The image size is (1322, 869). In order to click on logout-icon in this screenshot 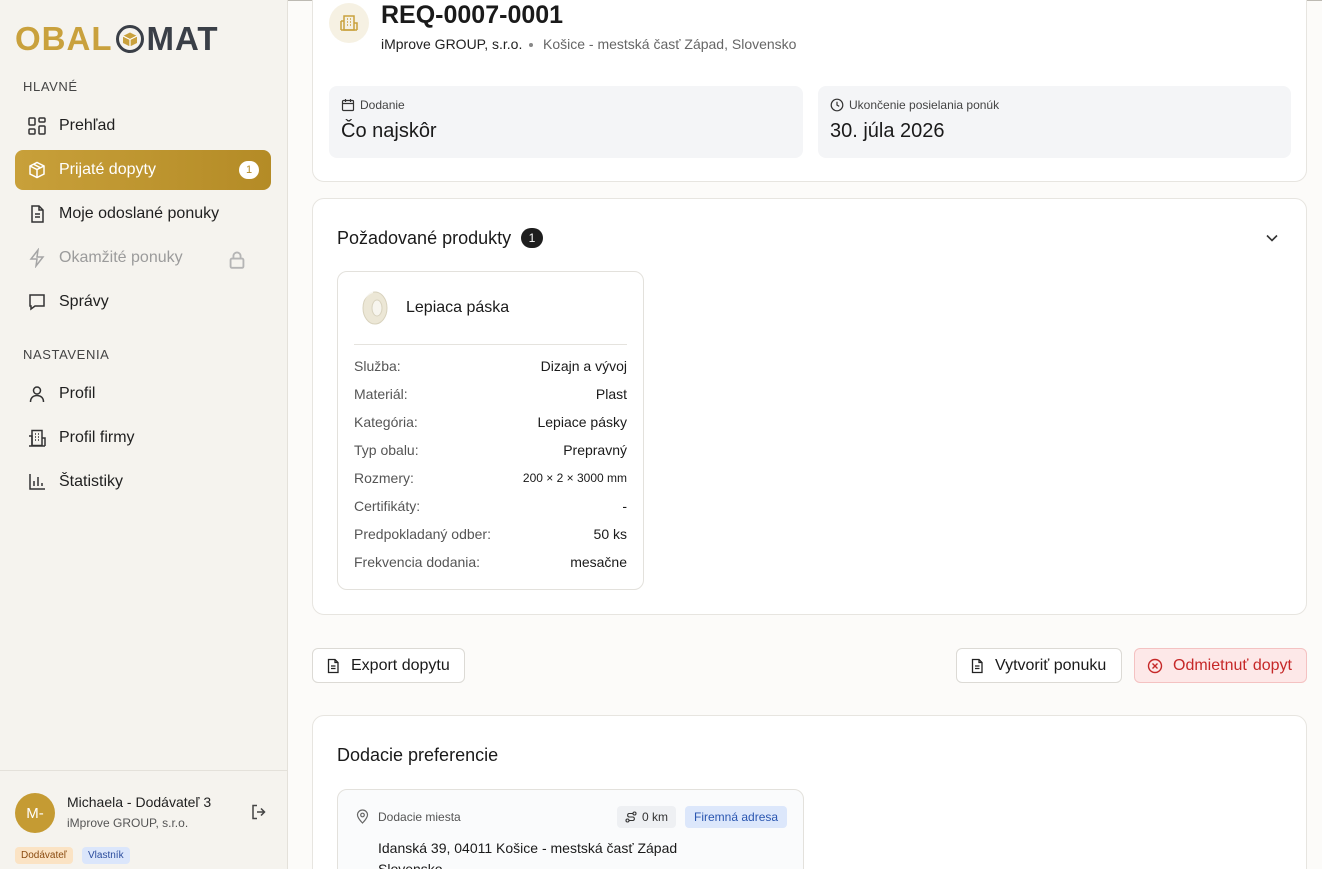, I will do `click(259, 812)`.